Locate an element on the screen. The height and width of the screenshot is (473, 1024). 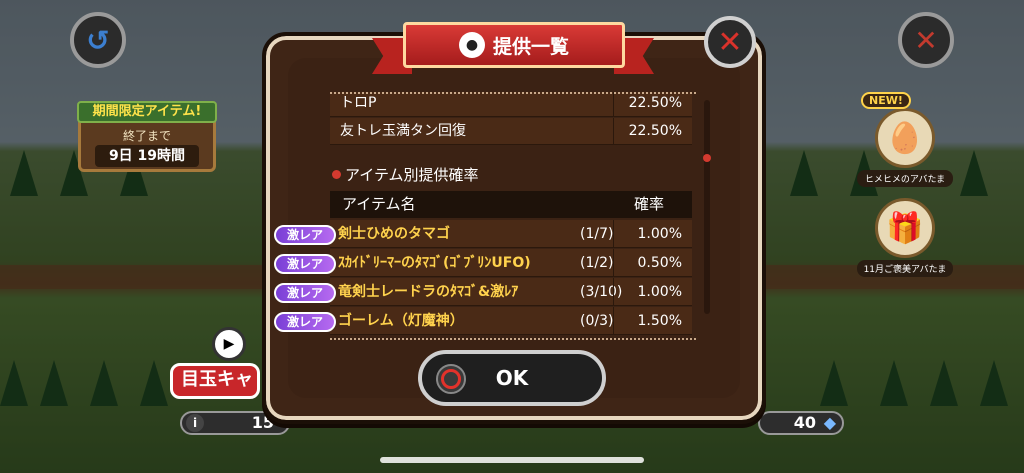
ok-ring-icon is located at coordinates (451, 379).